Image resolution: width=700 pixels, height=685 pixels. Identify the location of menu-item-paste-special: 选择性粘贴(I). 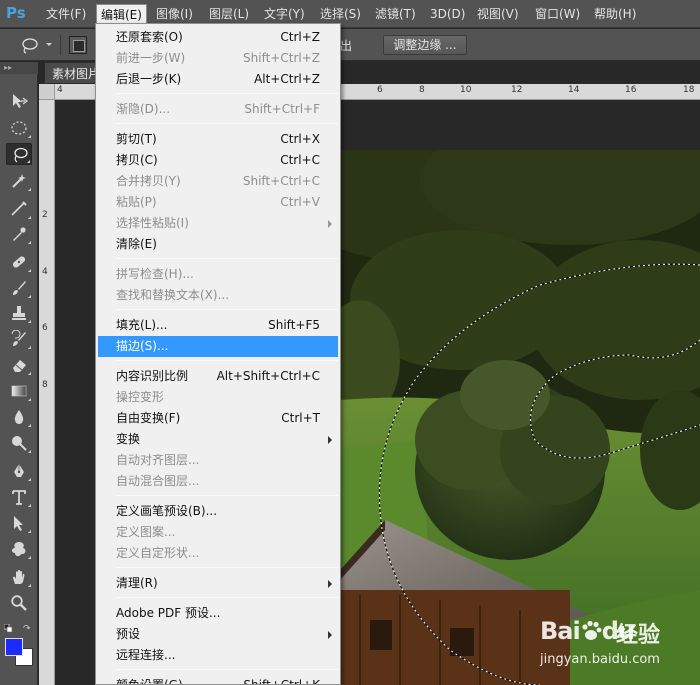
(218, 223).